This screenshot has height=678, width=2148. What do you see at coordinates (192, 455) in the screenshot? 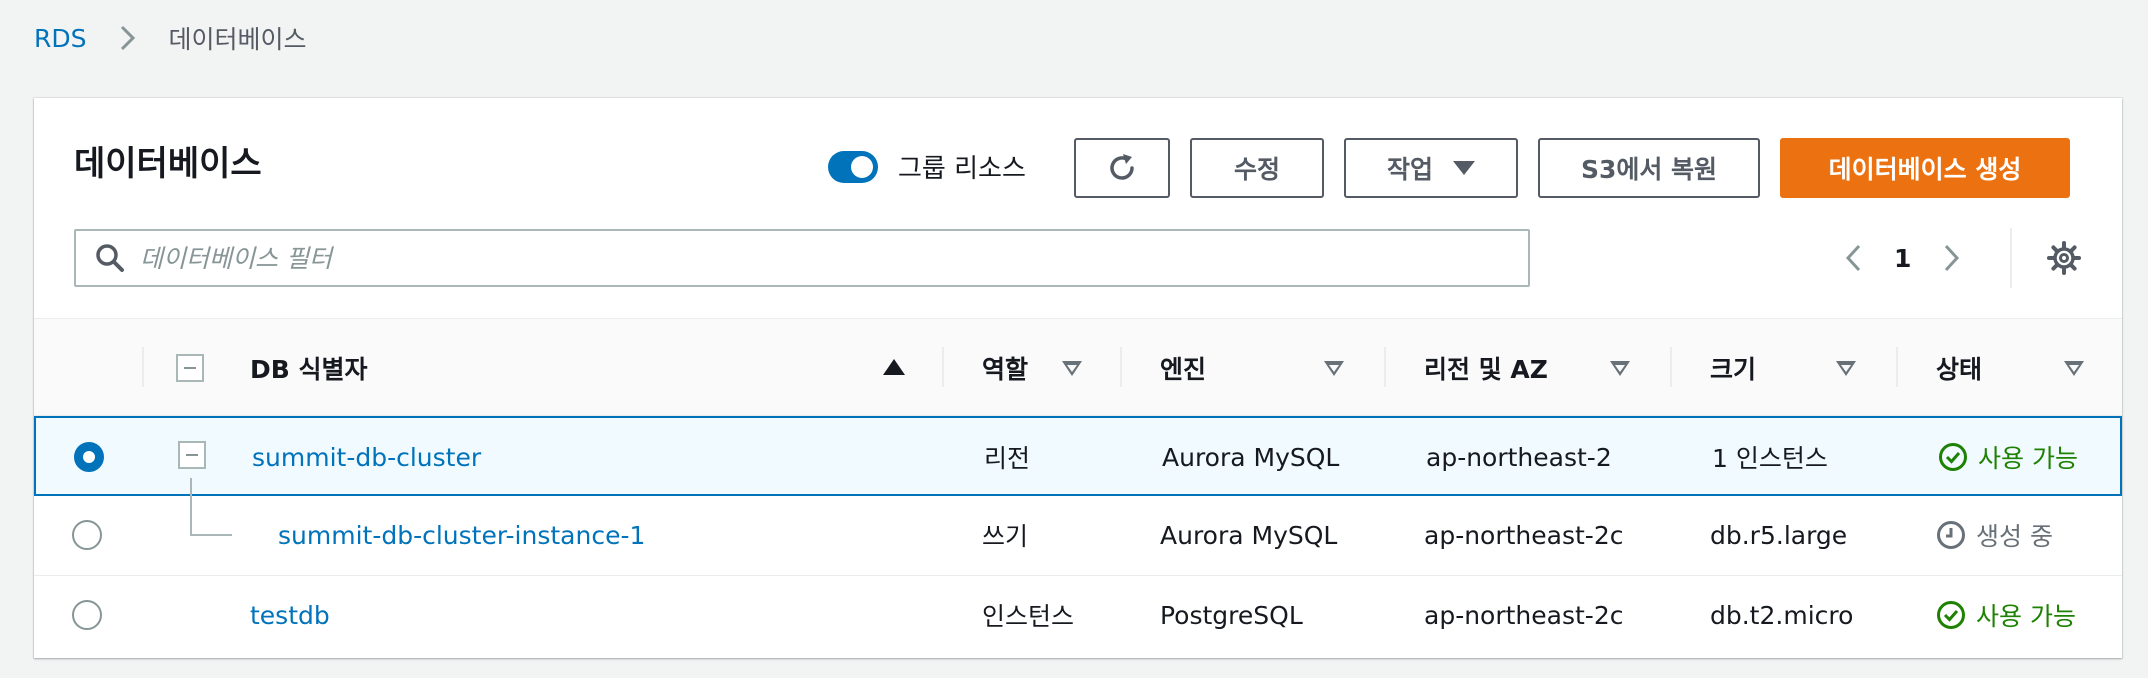
I see `collapse-row-icon` at bounding box center [192, 455].